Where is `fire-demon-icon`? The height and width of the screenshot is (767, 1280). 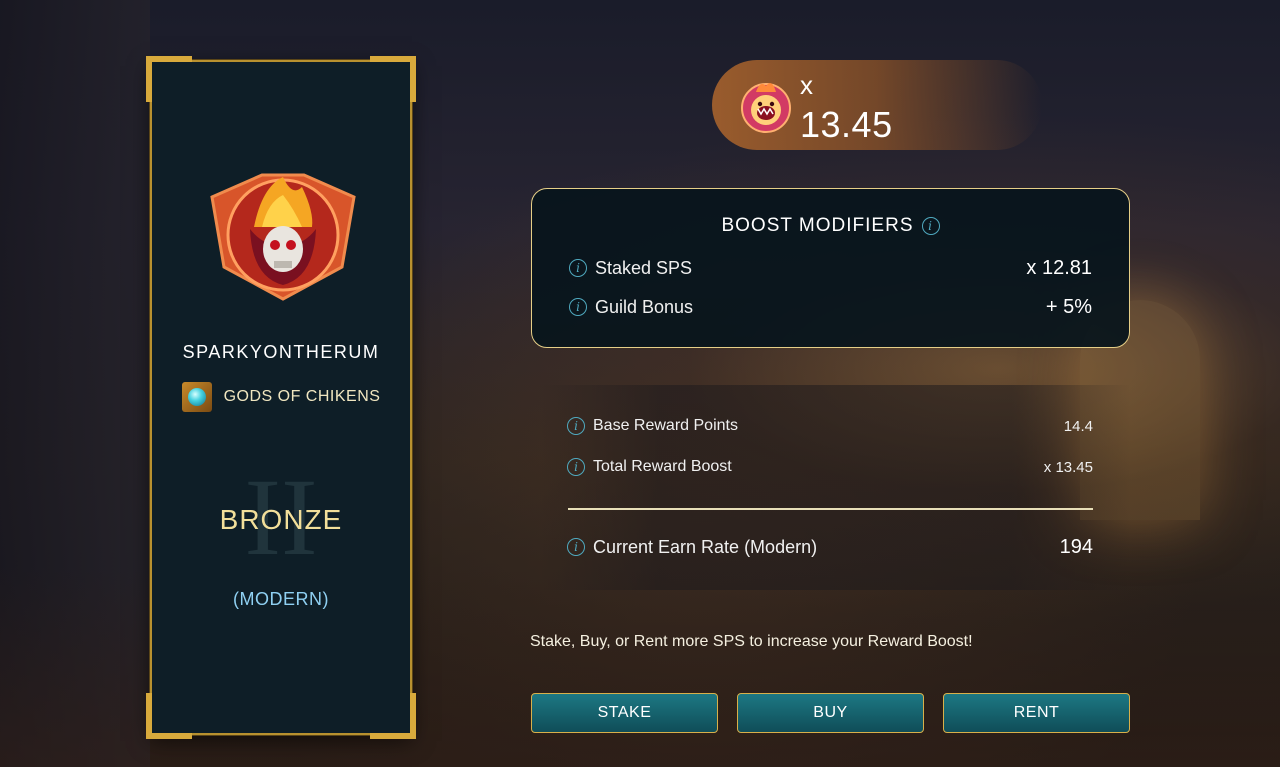
fire-demon-icon is located at coordinates (766, 108).